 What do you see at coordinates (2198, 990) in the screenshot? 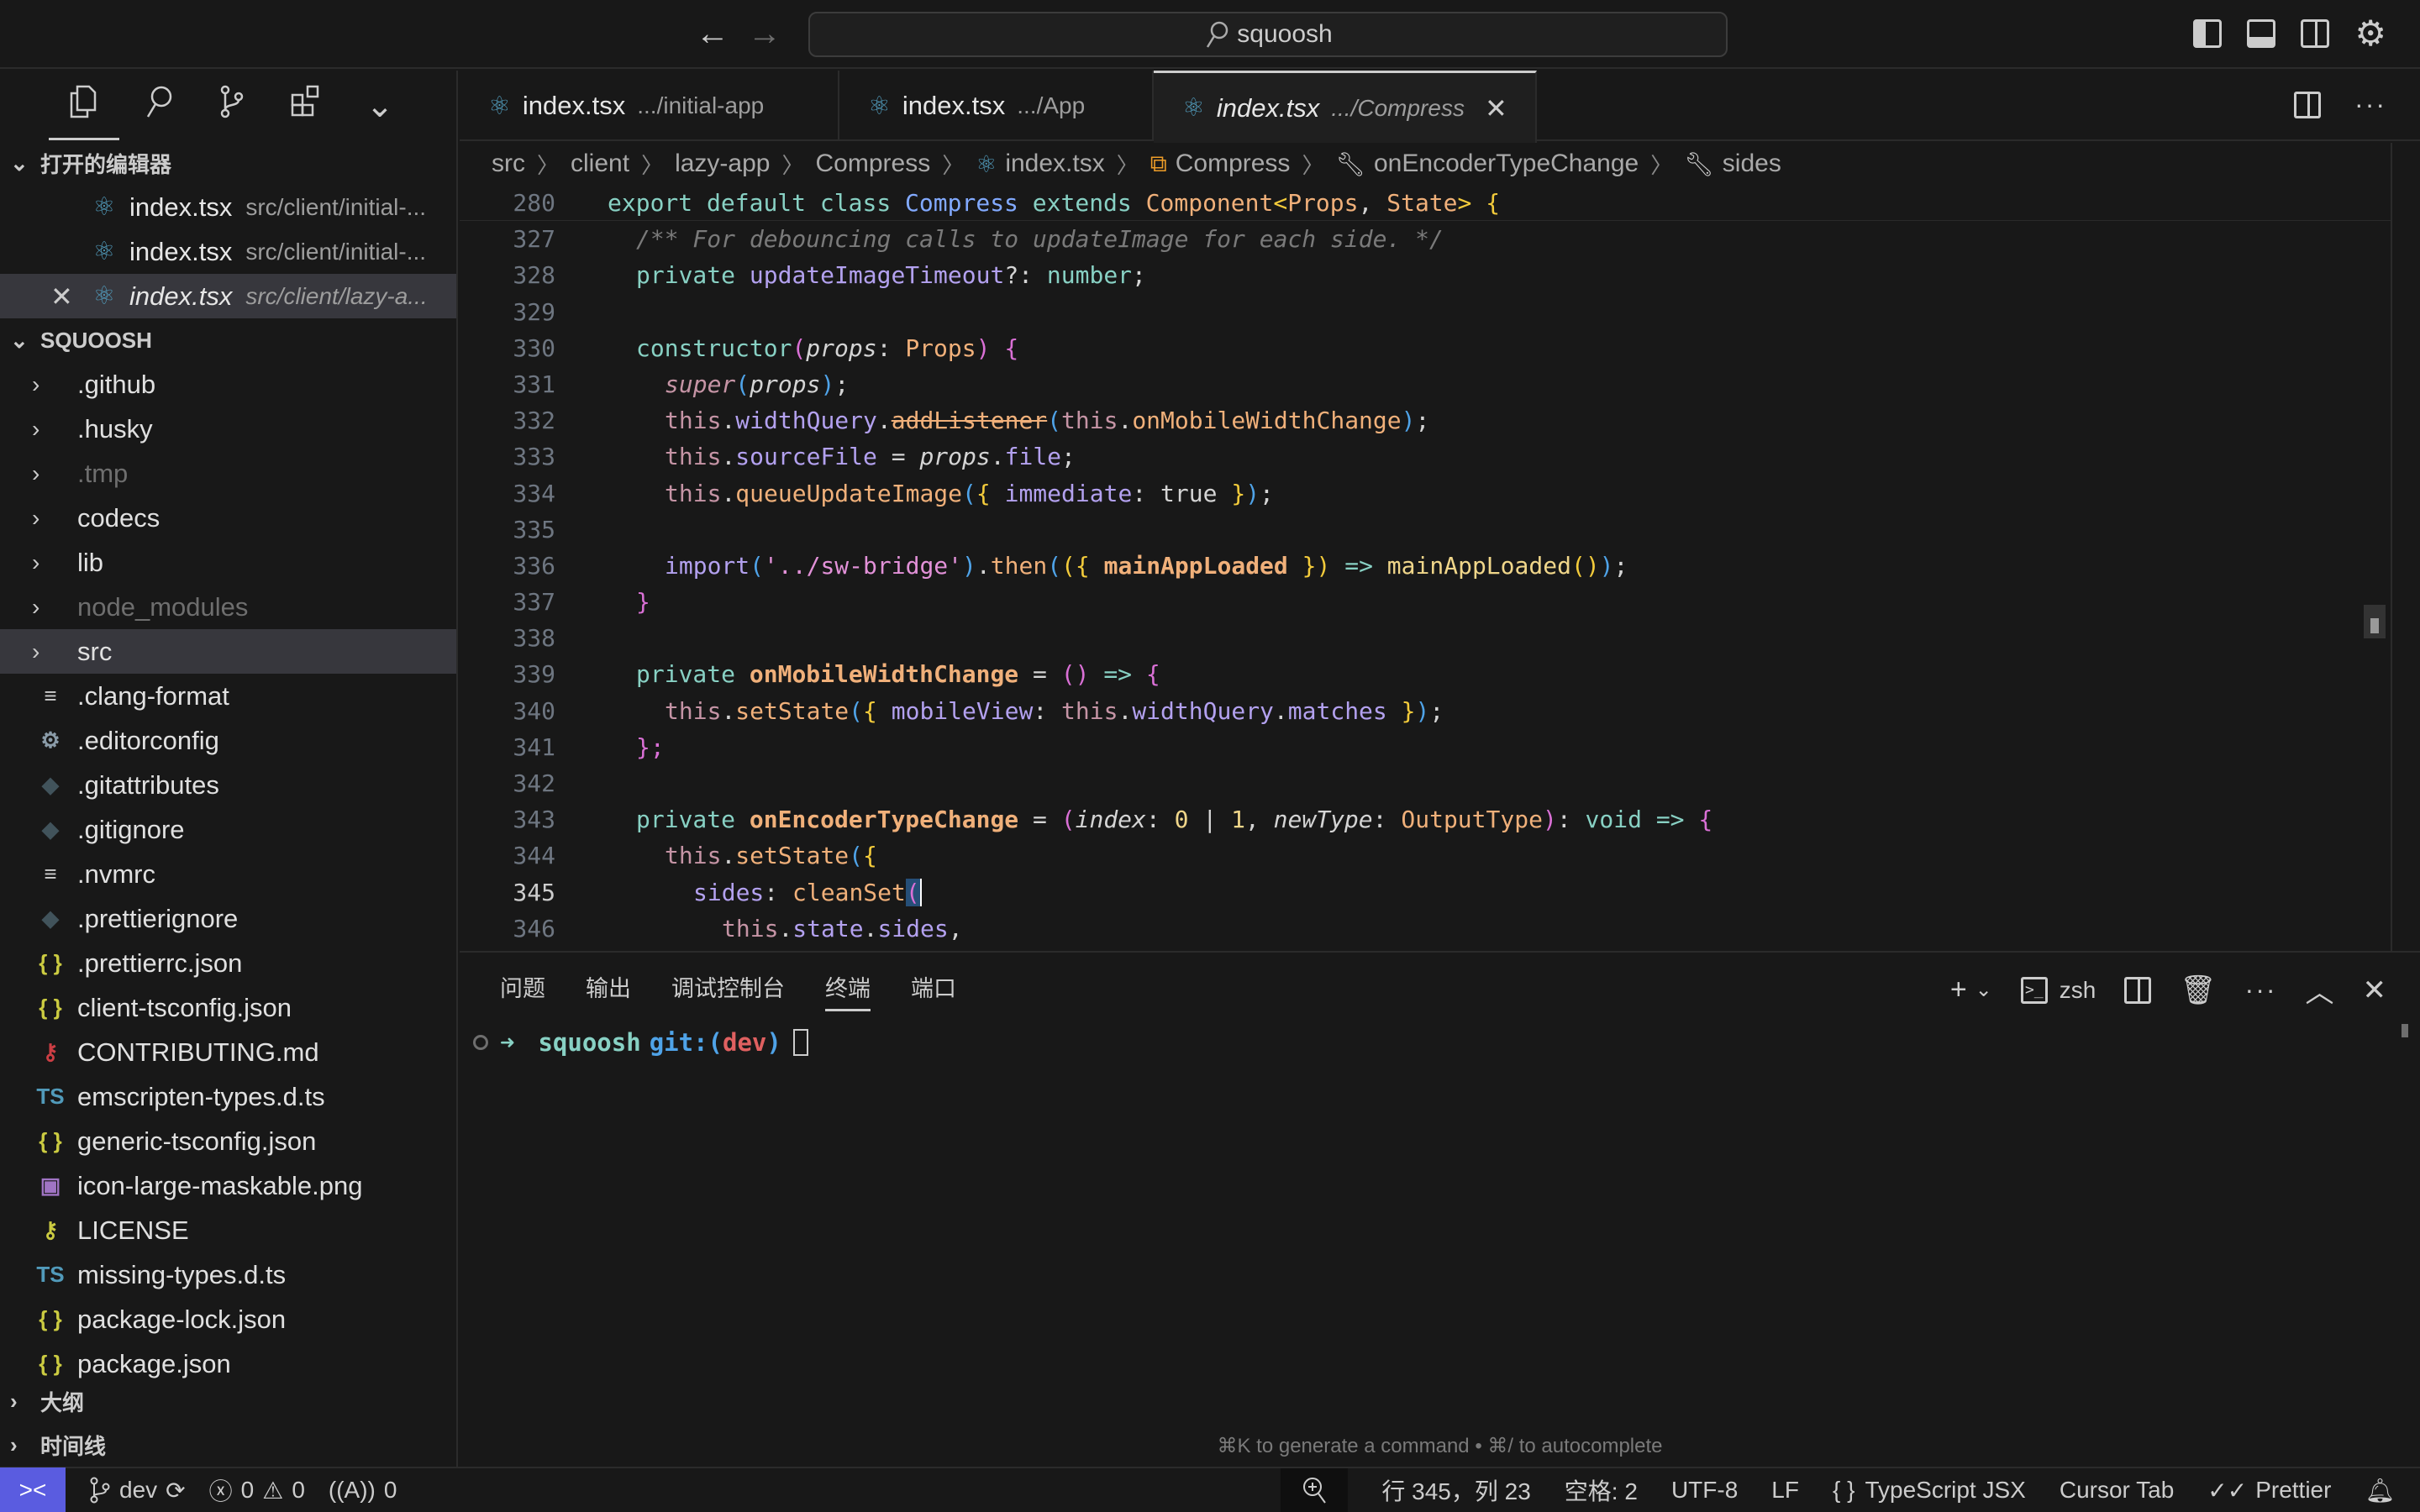
I see `trash-icon: 🗑︎` at bounding box center [2198, 990].